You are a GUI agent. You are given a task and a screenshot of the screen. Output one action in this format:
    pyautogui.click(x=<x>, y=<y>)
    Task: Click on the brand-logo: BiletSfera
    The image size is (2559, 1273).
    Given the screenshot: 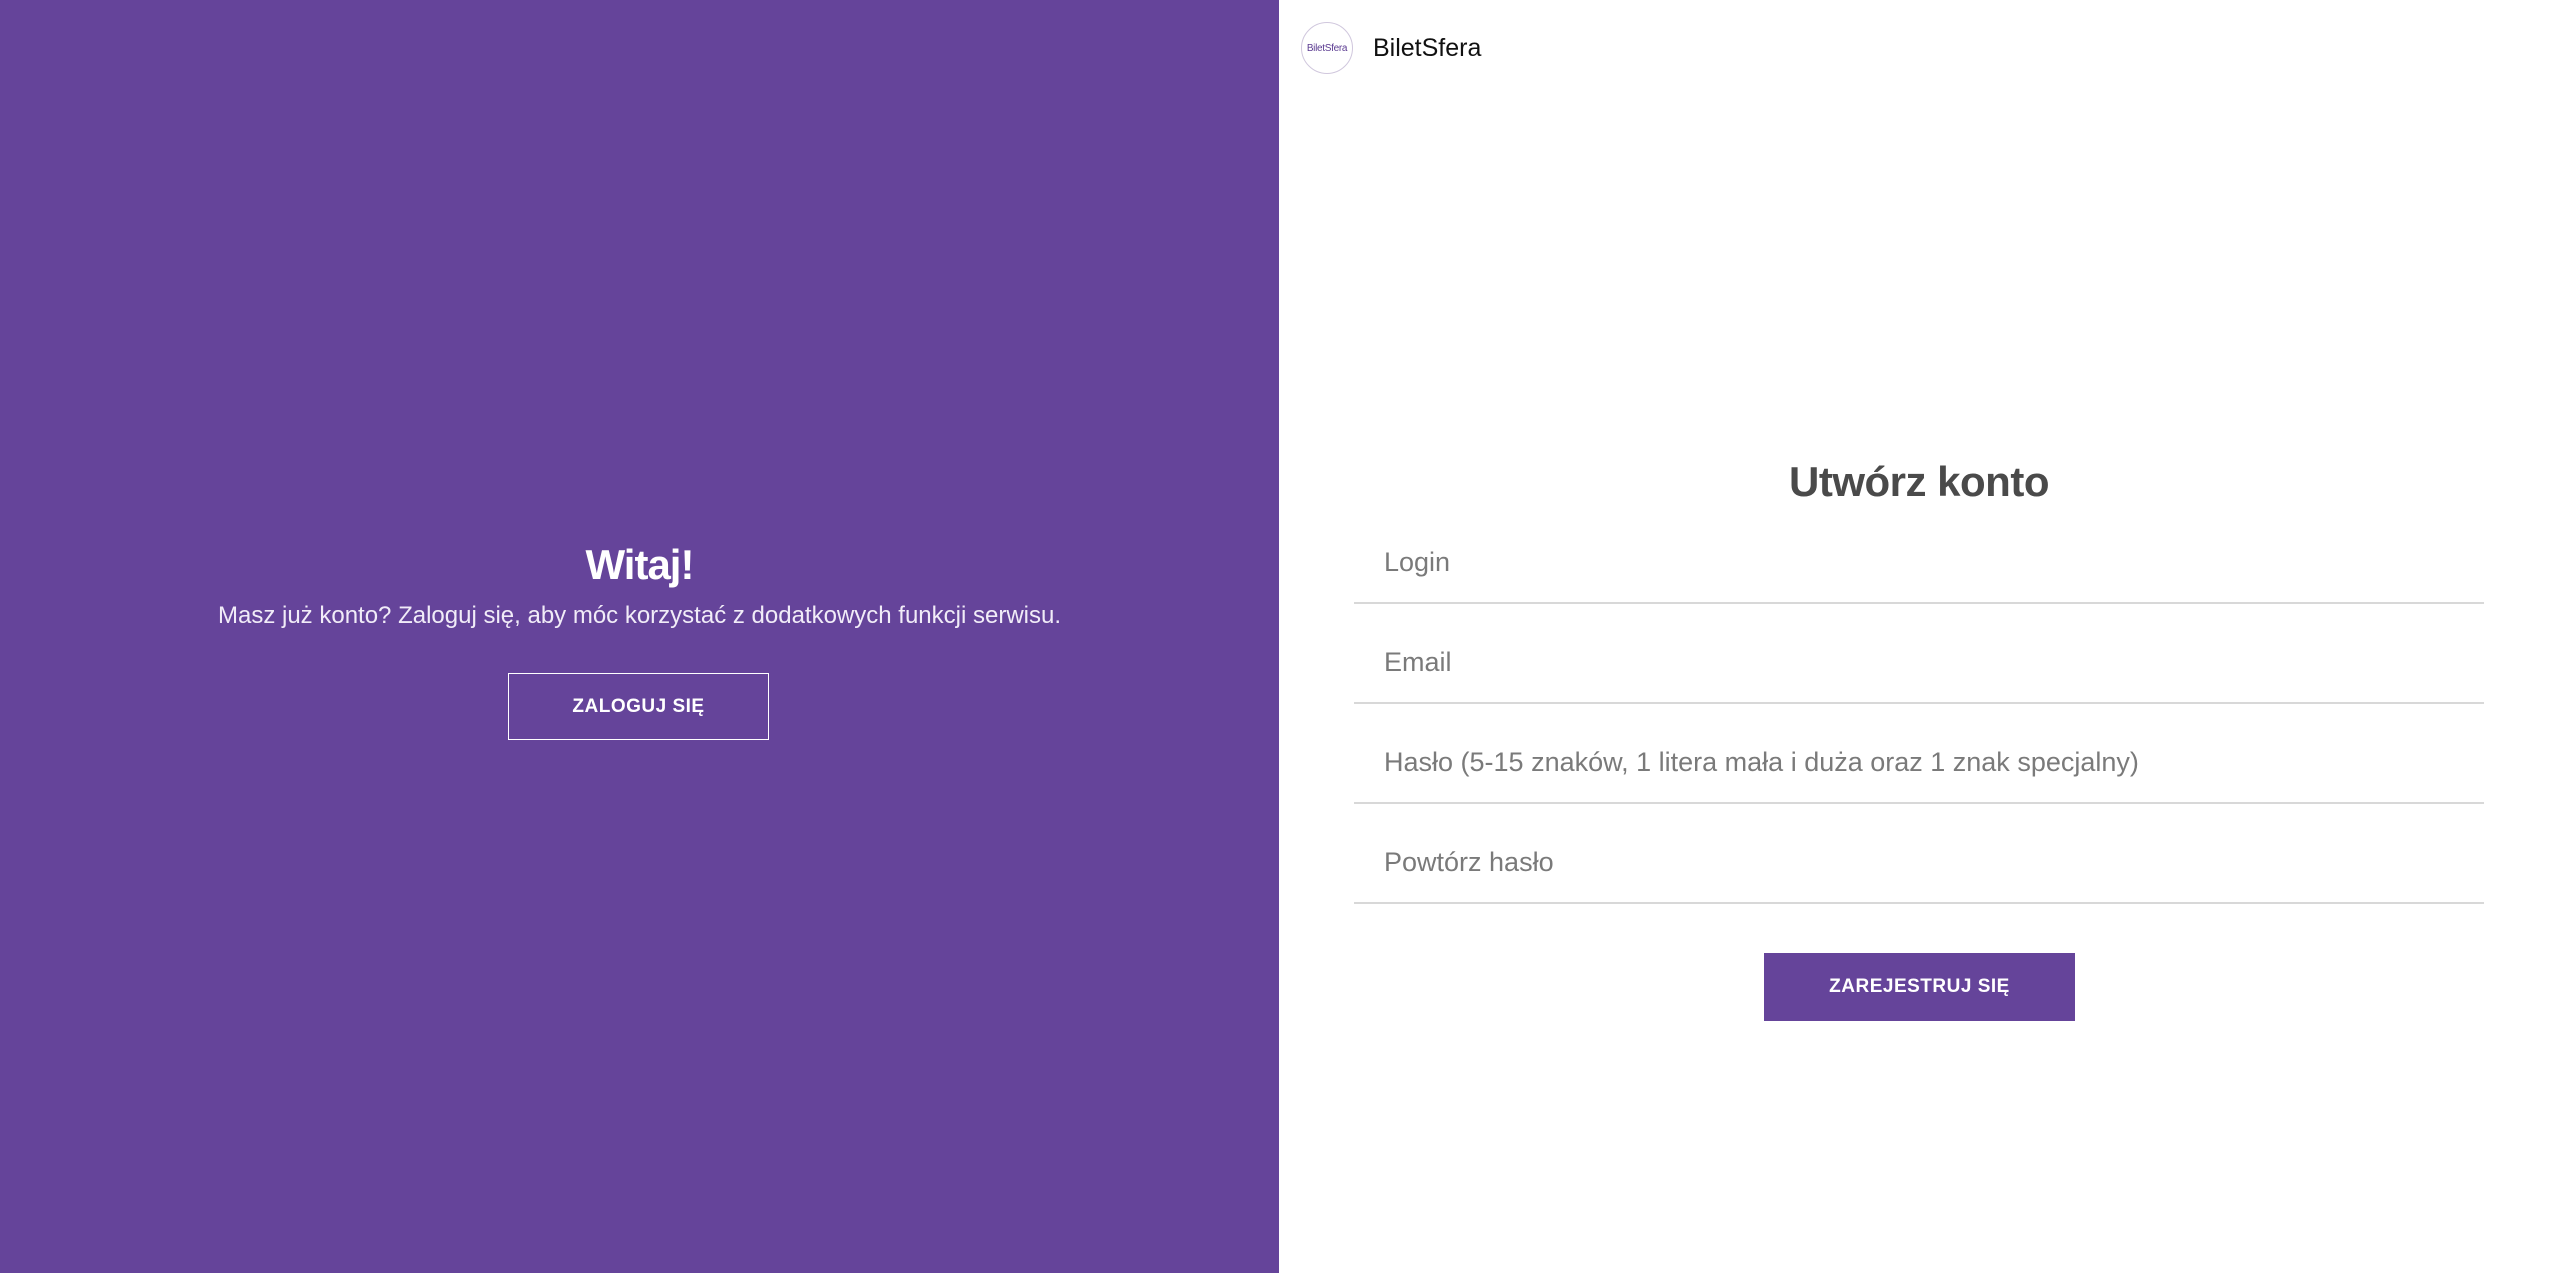 What is the action you would take?
    pyautogui.click(x=1327, y=48)
    